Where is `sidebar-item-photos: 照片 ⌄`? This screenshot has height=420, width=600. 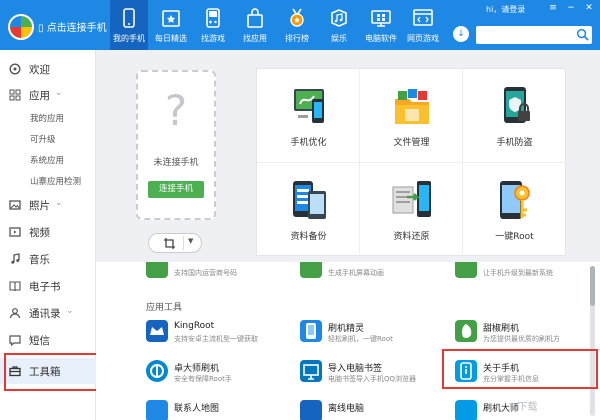
sidebar-item-photos: 照片 ⌄ is located at coordinates (48, 205).